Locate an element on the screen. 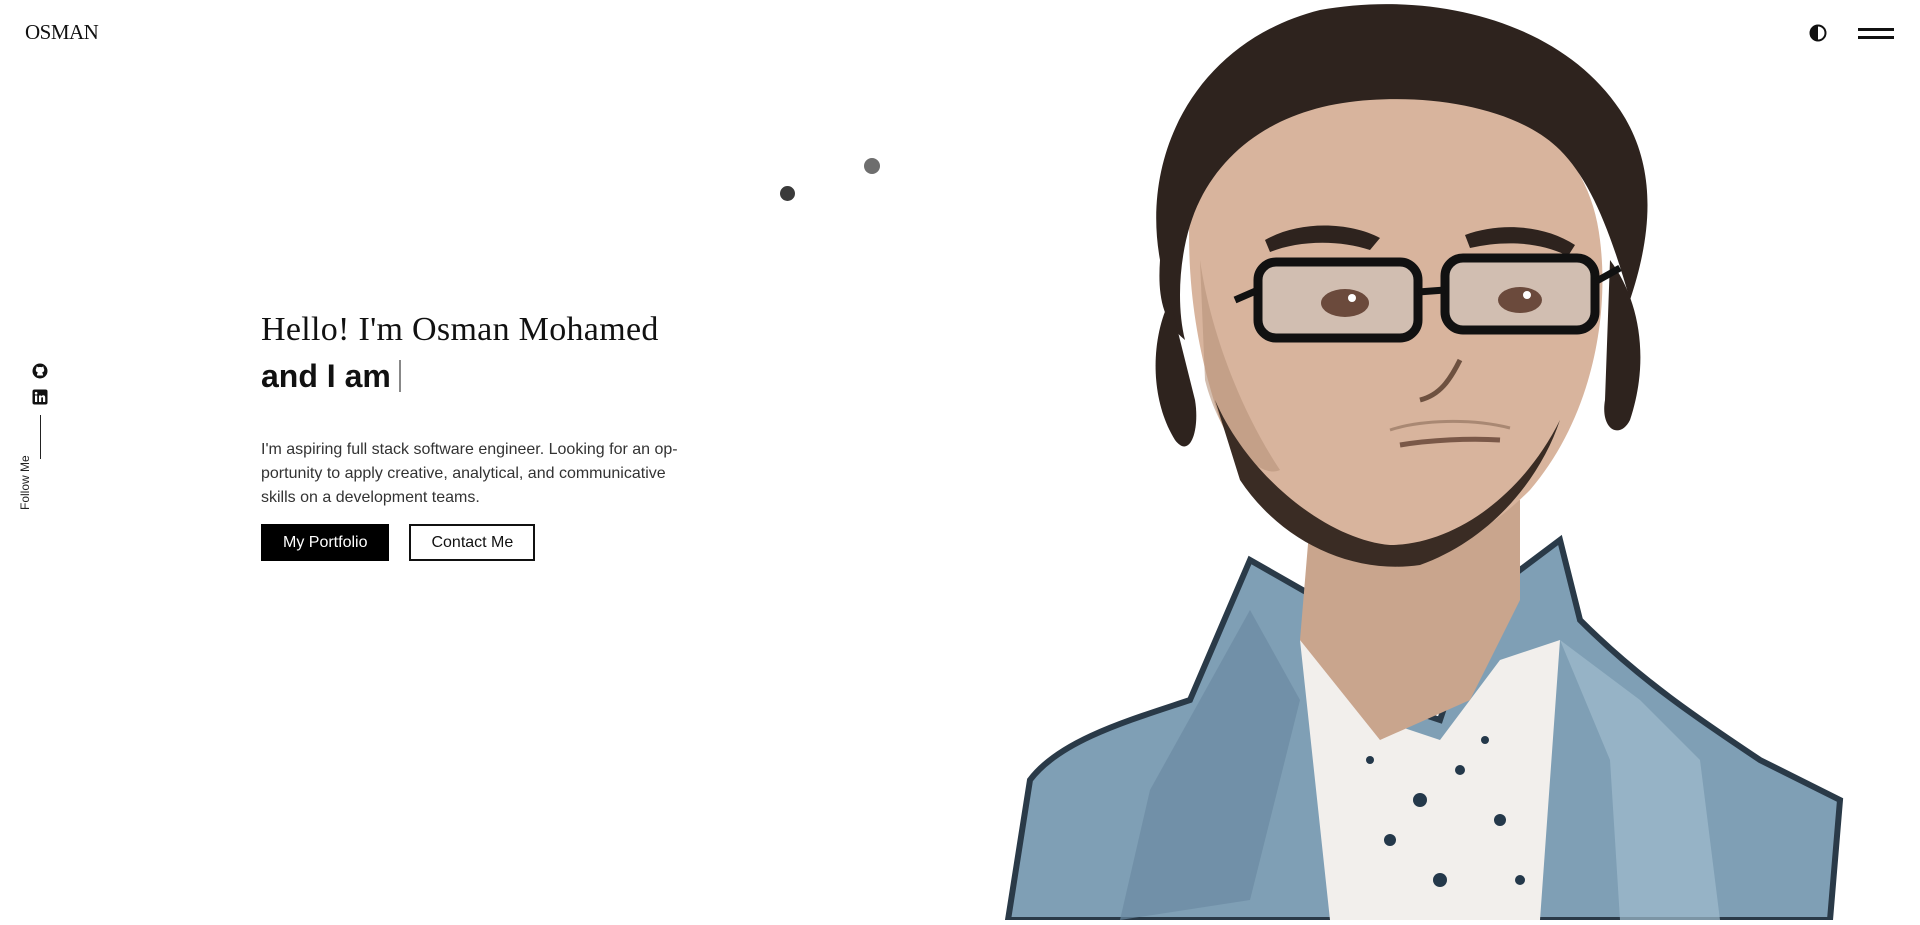 Image resolution: width=1920 pixels, height=925 pixels. typing-caret is located at coordinates (399, 376).